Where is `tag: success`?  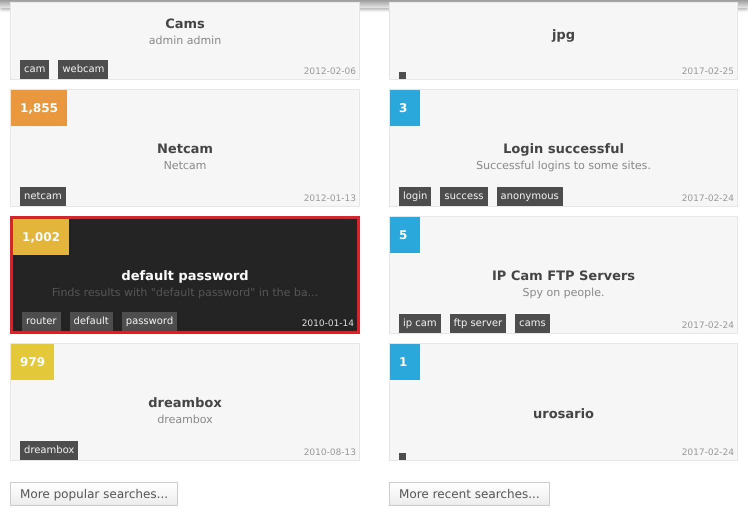
tag: success is located at coordinates (464, 196).